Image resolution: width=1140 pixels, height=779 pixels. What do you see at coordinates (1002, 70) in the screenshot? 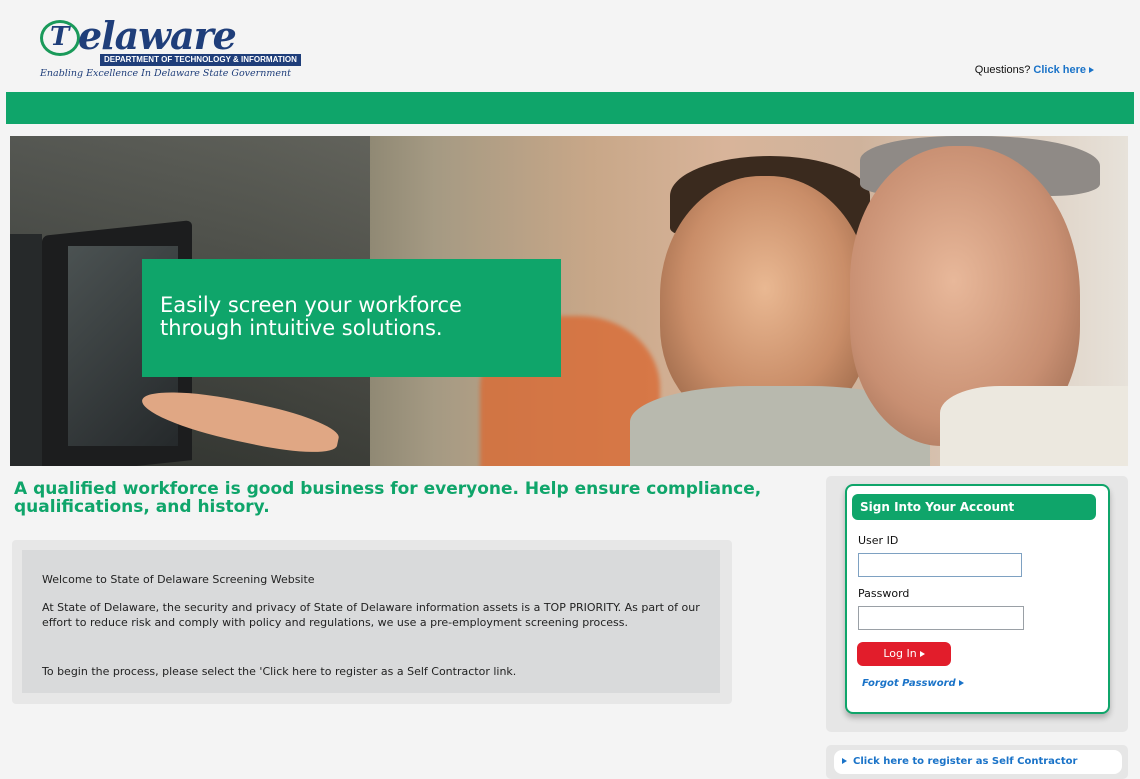
I see `questions-label: Questions?` at bounding box center [1002, 70].